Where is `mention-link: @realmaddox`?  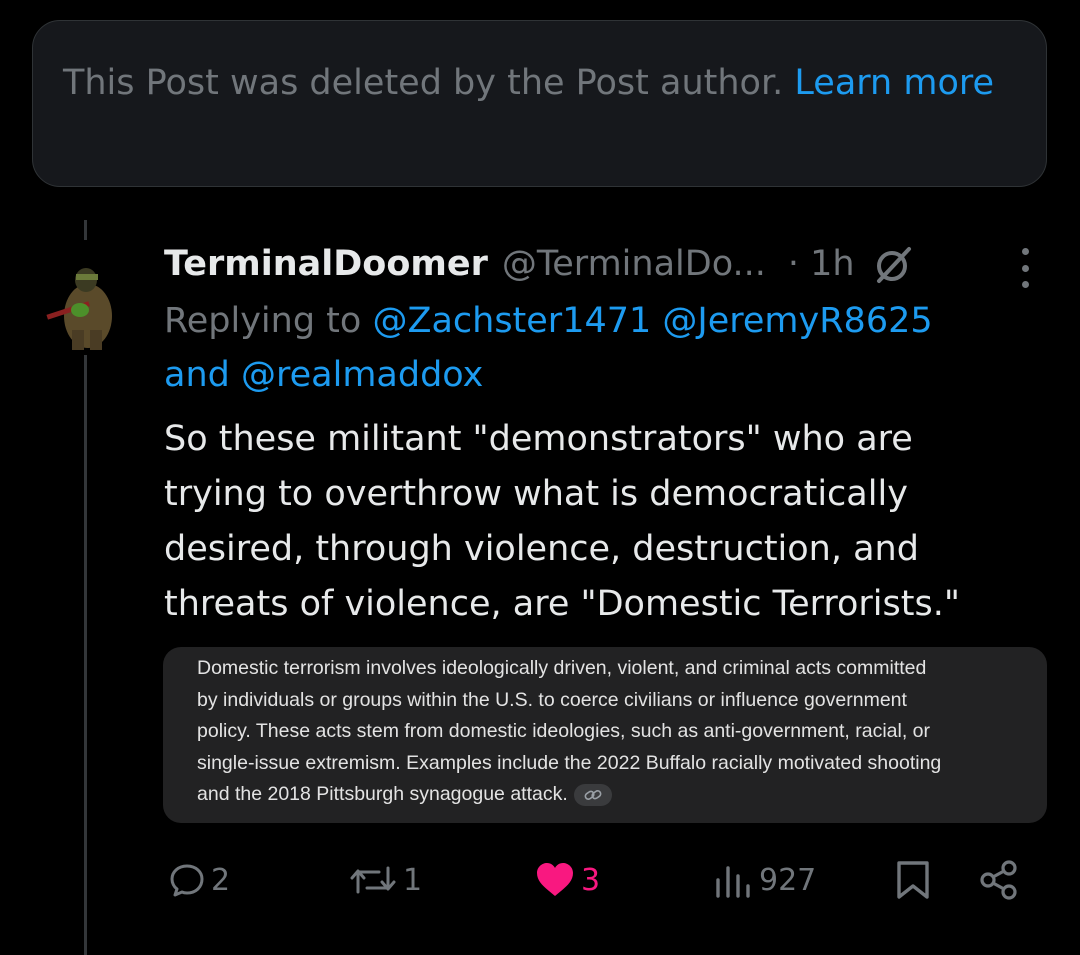
mention-link: @realmaddox is located at coordinates (362, 375).